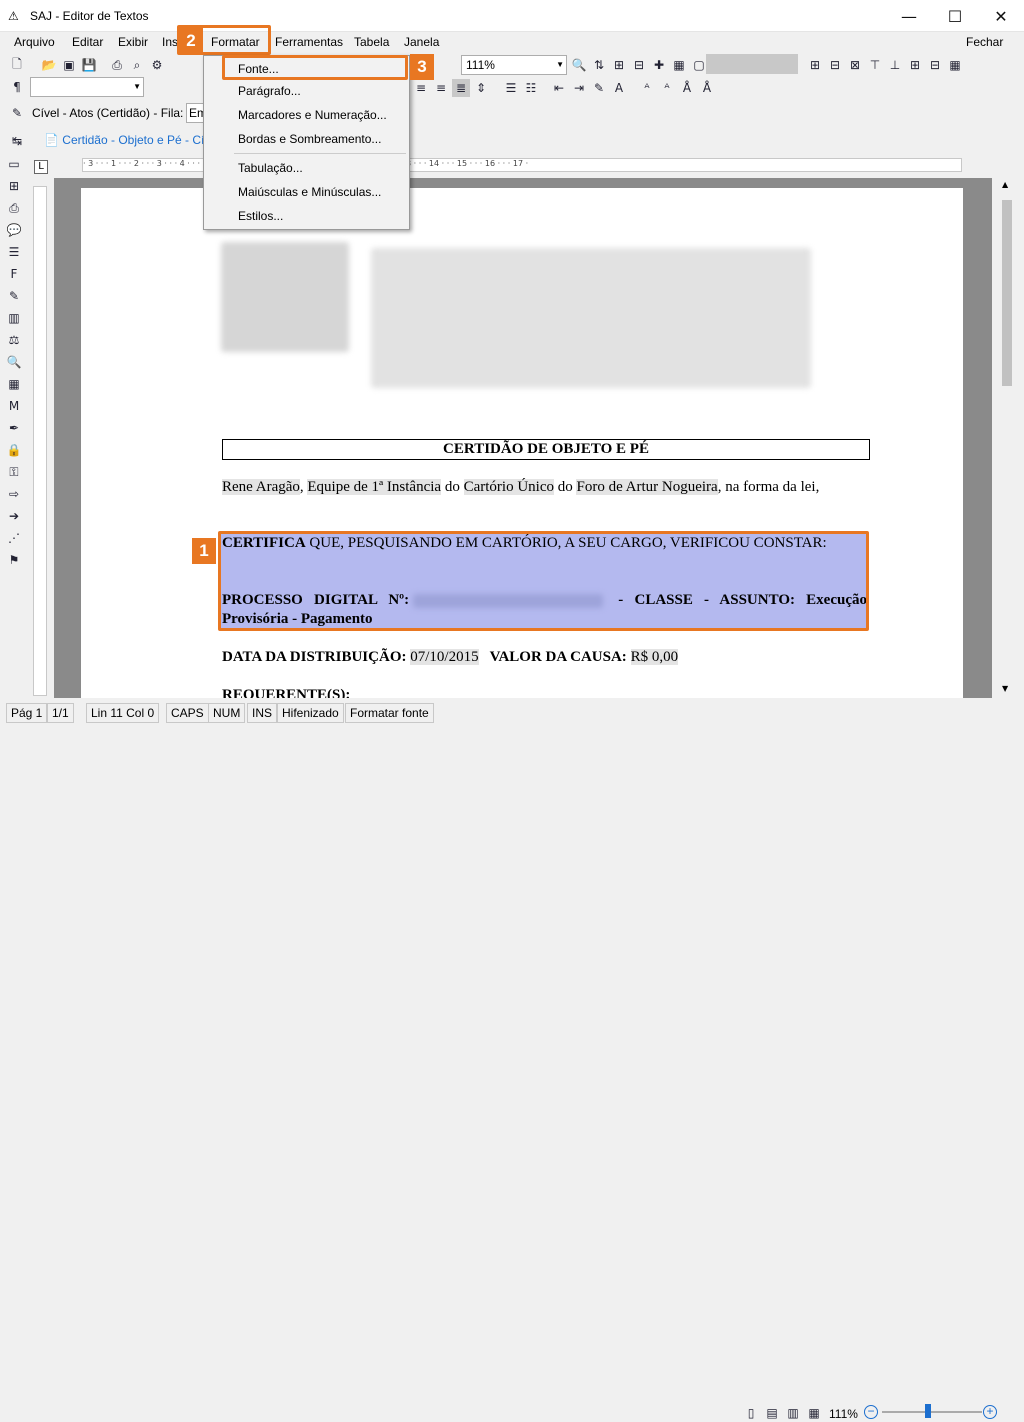 The image size is (1024, 1422). I want to click on table-props-icon: ⊠, so click(855, 65).